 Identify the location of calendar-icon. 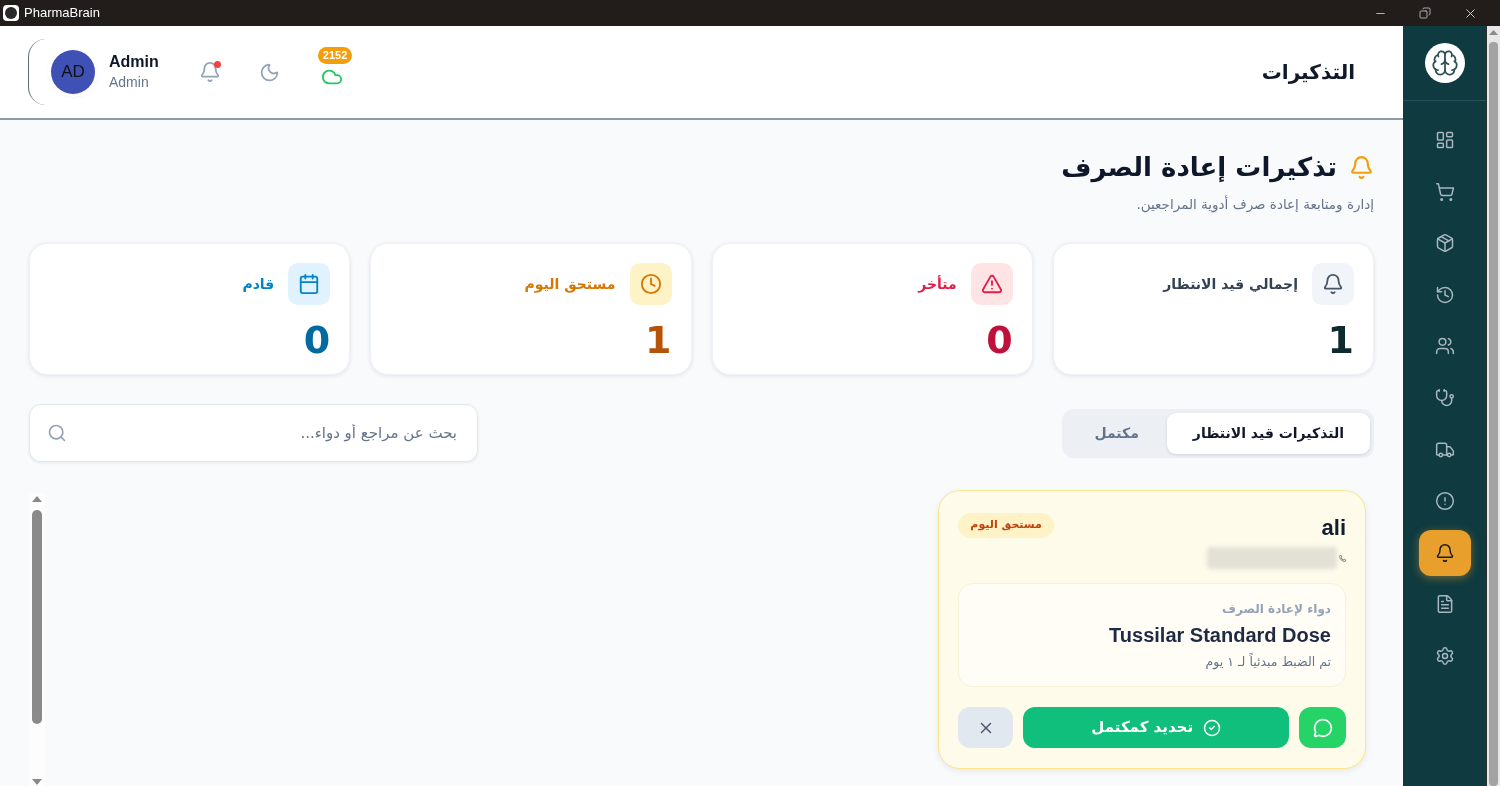
(309, 284).